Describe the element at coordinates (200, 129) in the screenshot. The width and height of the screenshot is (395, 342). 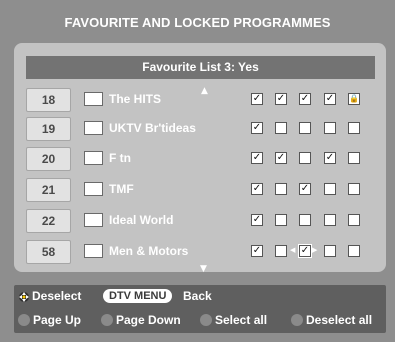
I see `programme-row: 19 UKTV Br'tideas ✓` at that location.